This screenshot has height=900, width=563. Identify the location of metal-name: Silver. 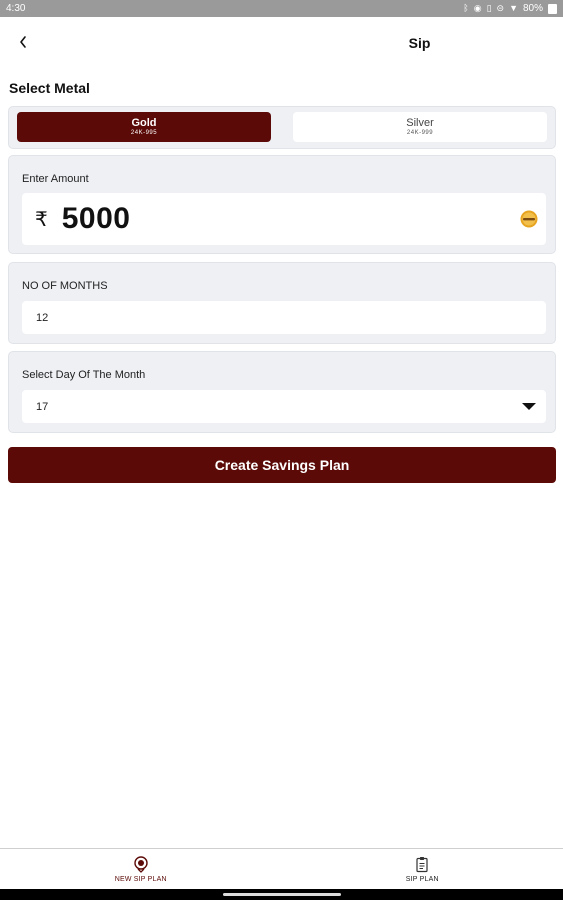
(420, 123).